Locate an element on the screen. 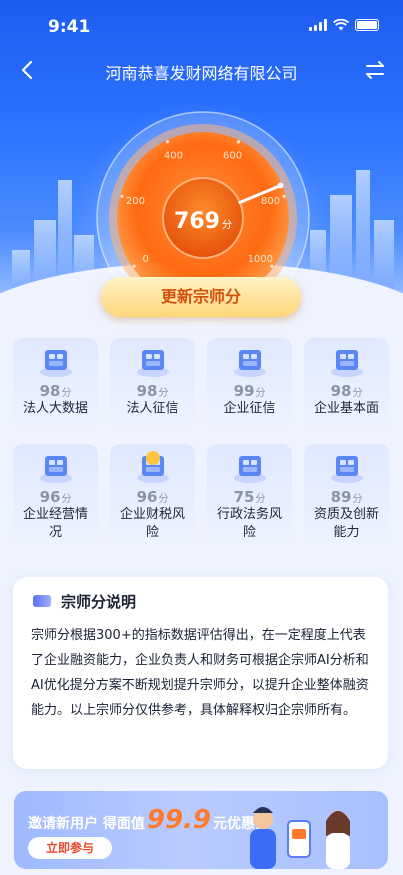  update-score-button: 更新宗师分 is located at coordinates (201, 297).